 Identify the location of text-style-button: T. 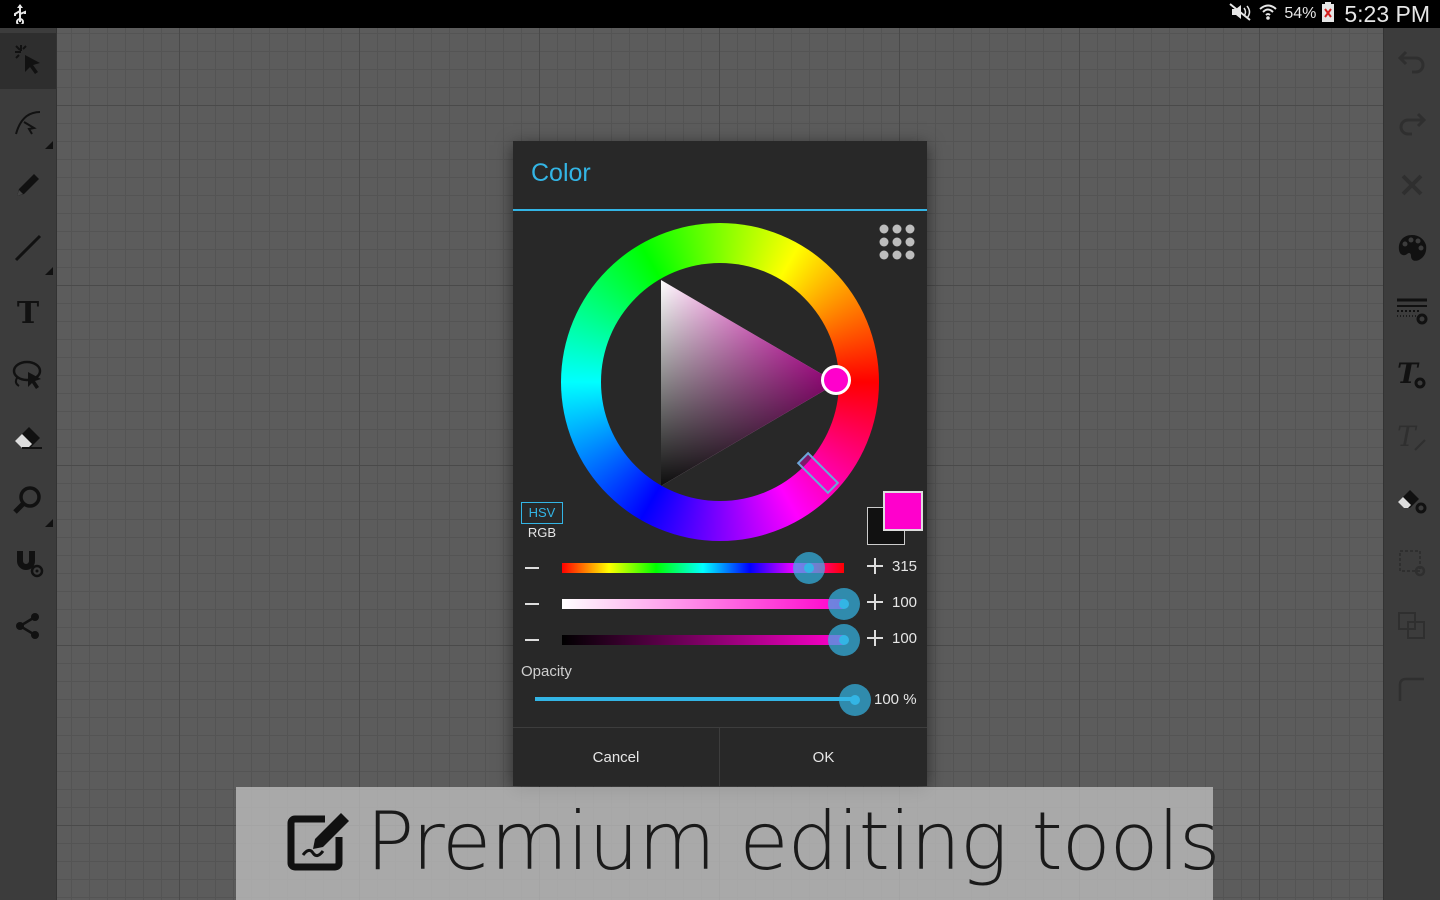
(1412, 439).